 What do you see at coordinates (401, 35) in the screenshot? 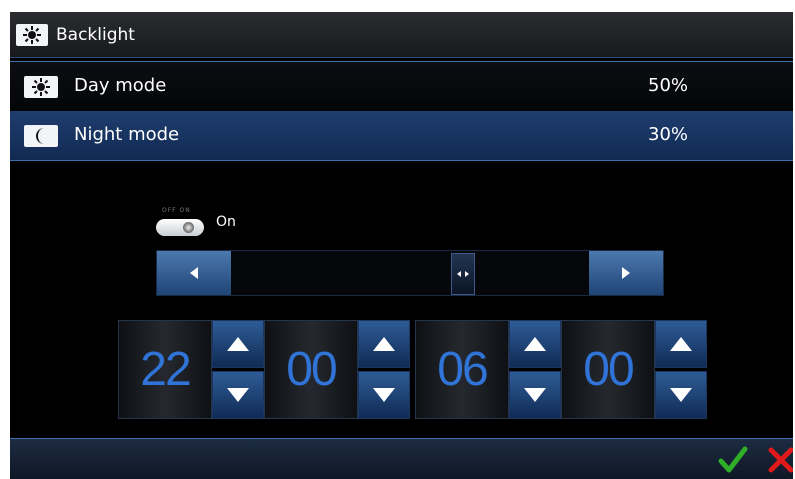
I see `title-bar: Backlight` at bounding box center [401, 35].